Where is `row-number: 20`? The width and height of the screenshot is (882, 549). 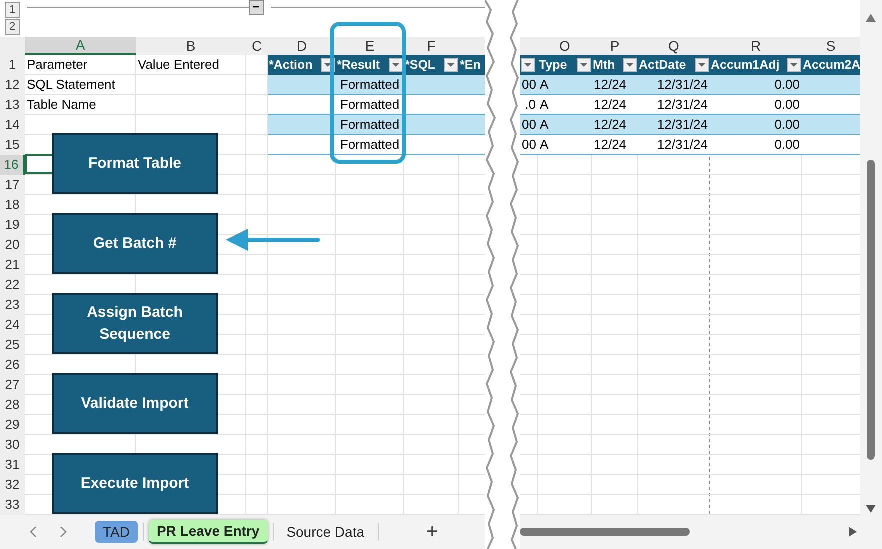 row-number: 20 is located at coordinates (12, 245).